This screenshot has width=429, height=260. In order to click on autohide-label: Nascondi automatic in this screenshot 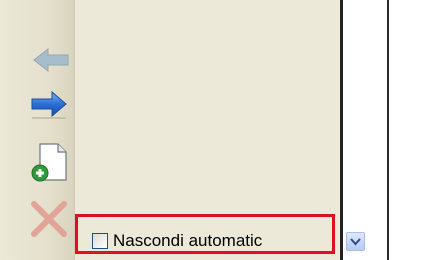, I will do `click(188, 240)`.